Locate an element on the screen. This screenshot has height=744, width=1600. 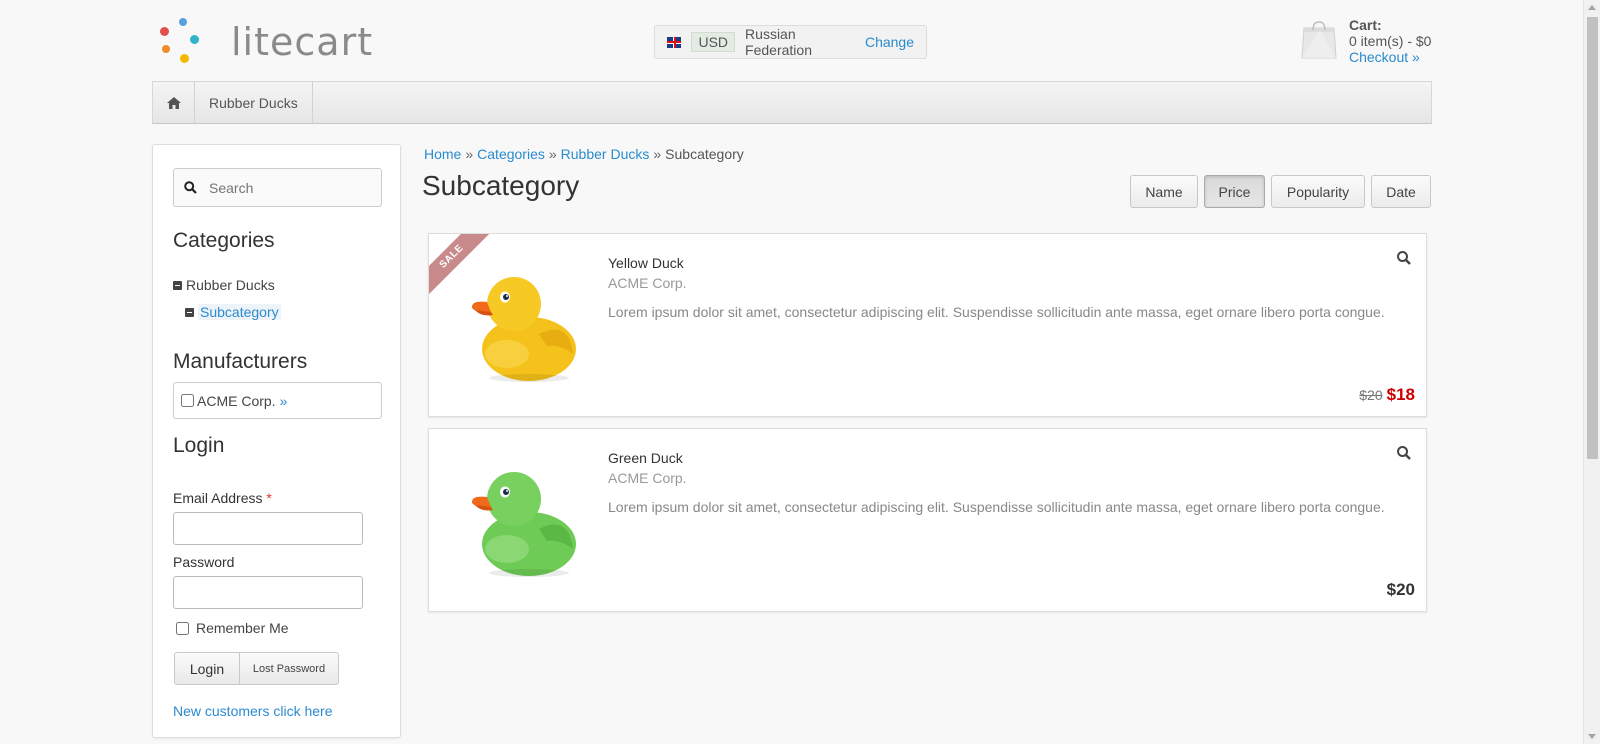
page-title: Subcategory is located at coordinates (501, 185).